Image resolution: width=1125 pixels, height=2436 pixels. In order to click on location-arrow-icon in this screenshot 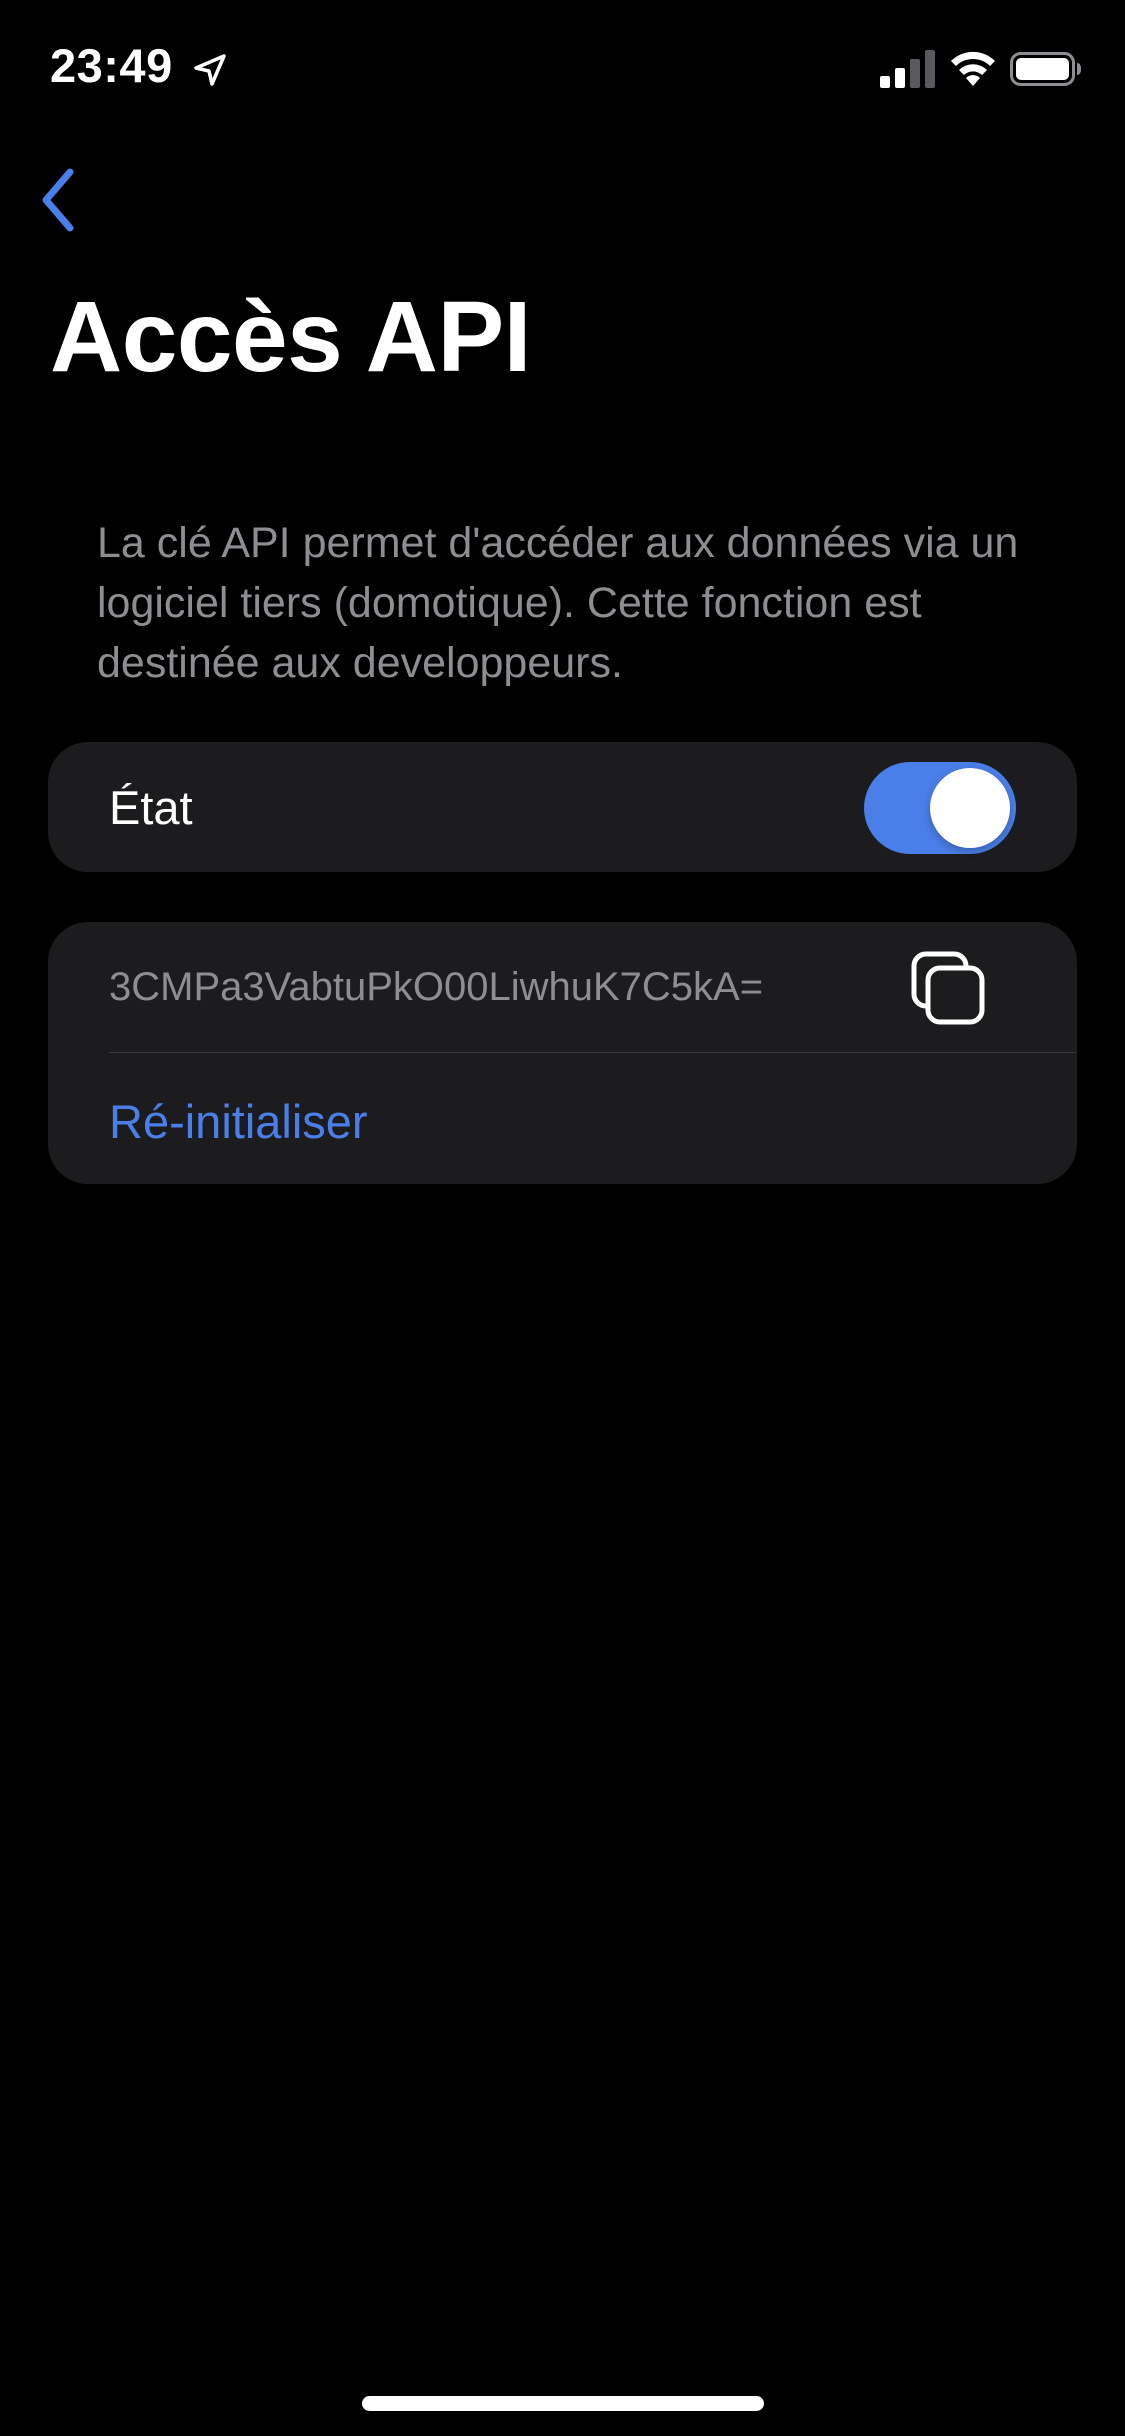, I will do `click(210, 70)`.